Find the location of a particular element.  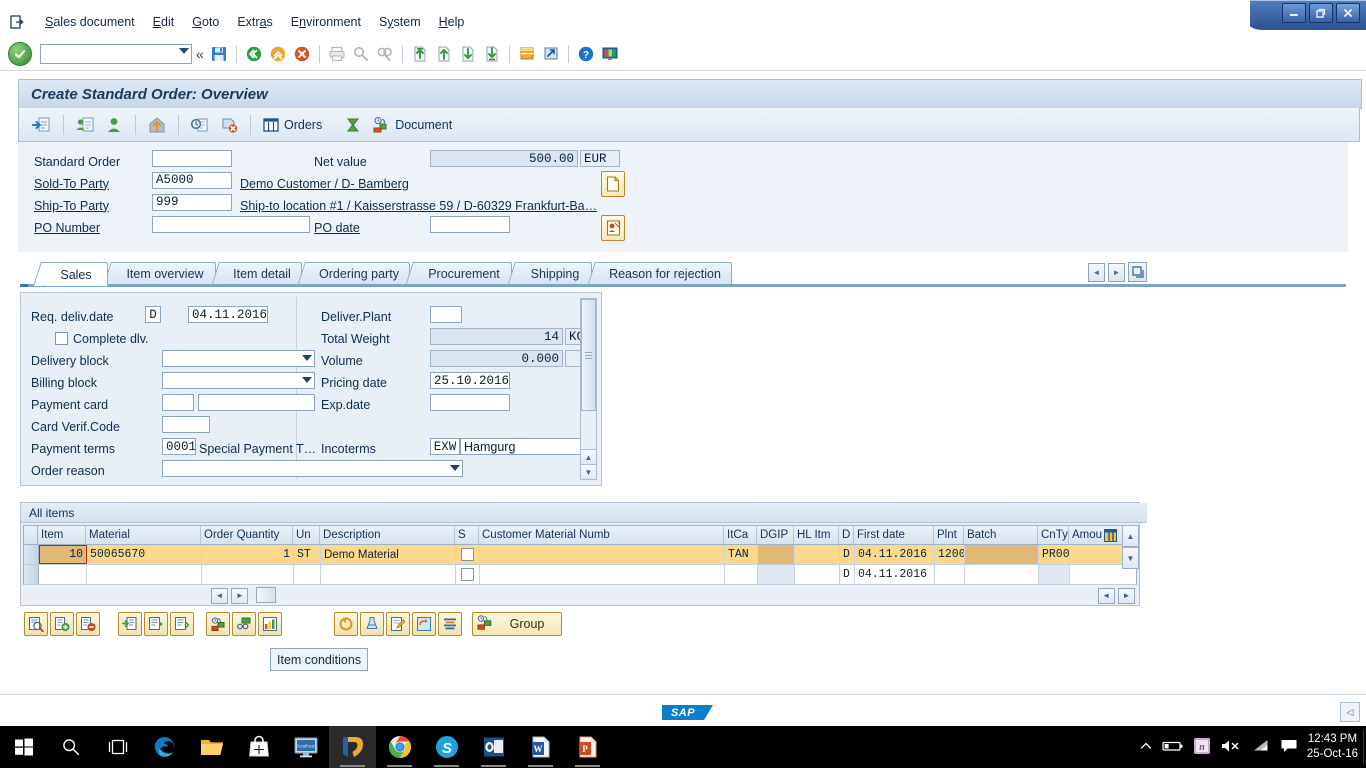

cell-cnty is located at coordinates (1054, 574).